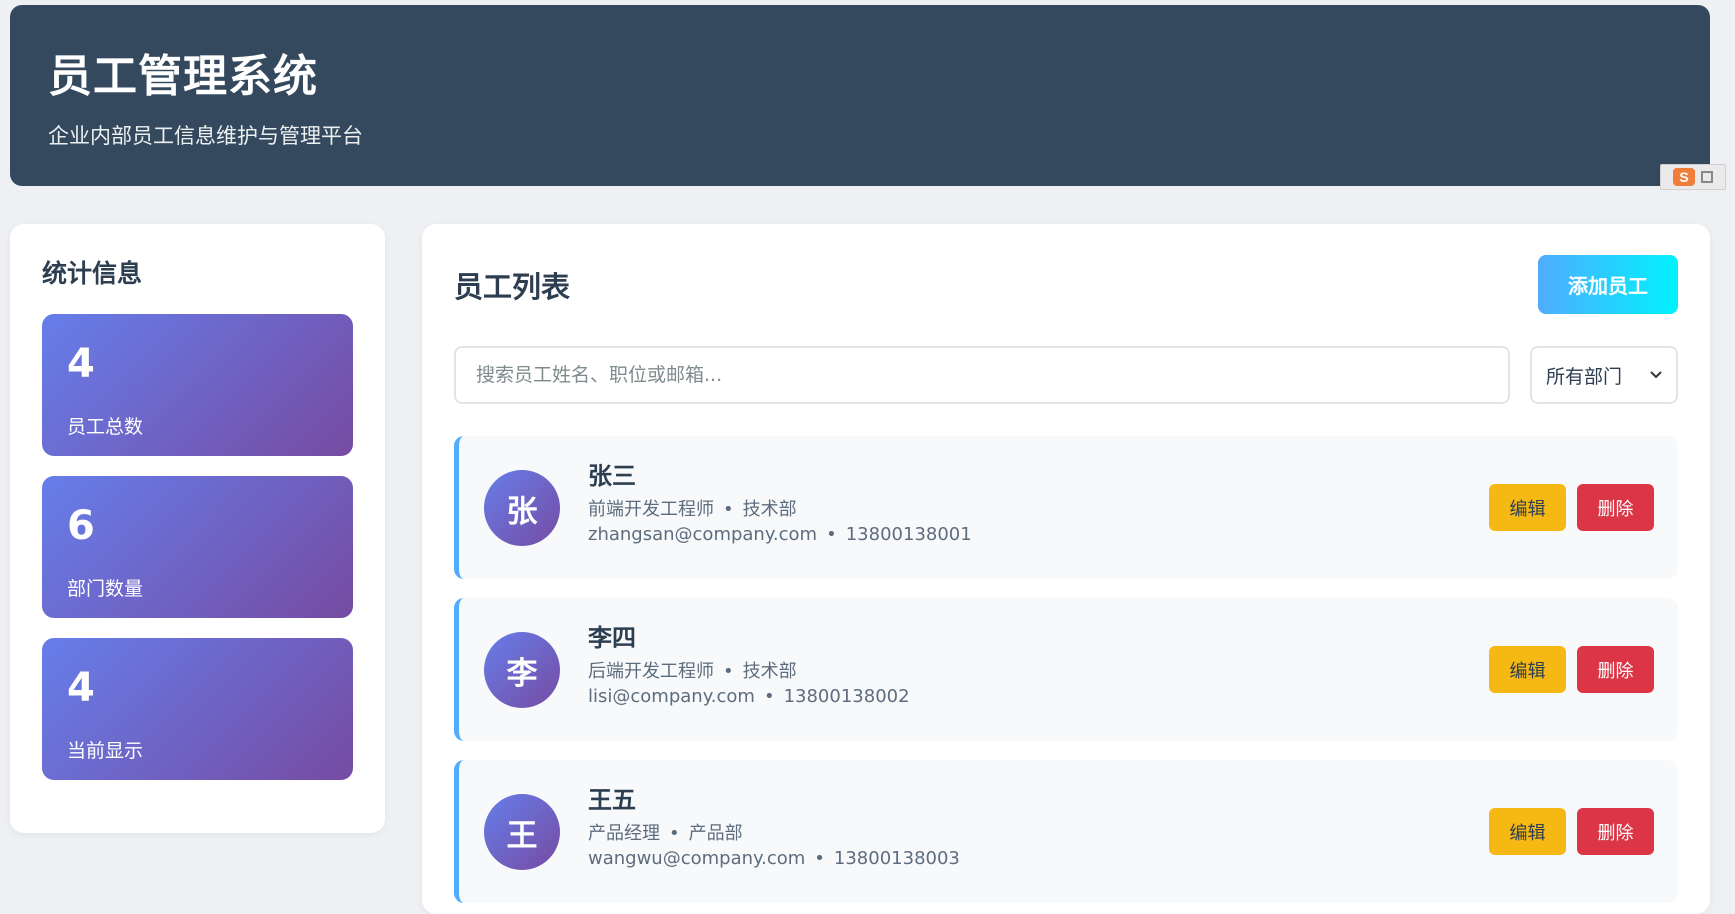 This screenshot has width=1735, height=914. I want to click on stats-panel: 统计信息 4 员工总数 6 部门数量 4 当前显示, so click(197, 528).